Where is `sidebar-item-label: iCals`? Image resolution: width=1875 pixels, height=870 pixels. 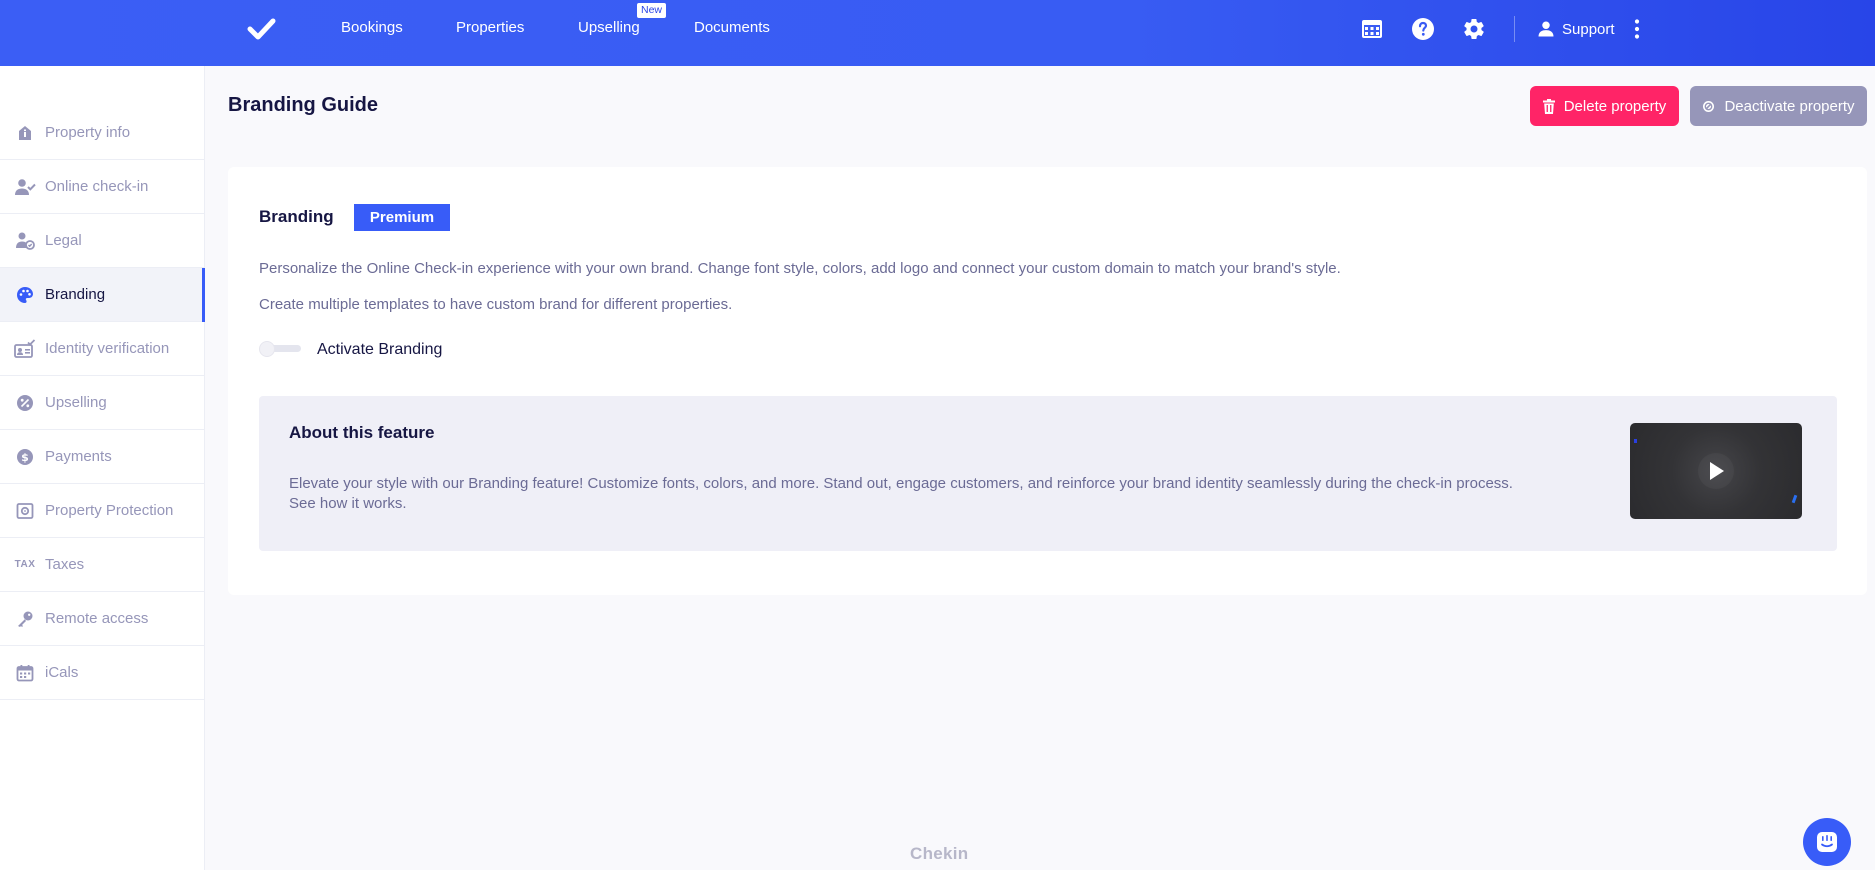 sidebar-item-label: iCals is located at coordinates (62, 672).